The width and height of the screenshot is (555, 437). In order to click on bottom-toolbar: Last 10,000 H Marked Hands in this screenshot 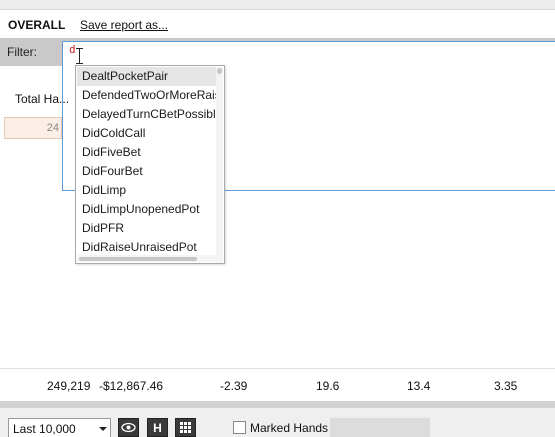, I will do `click(277, 422)`.